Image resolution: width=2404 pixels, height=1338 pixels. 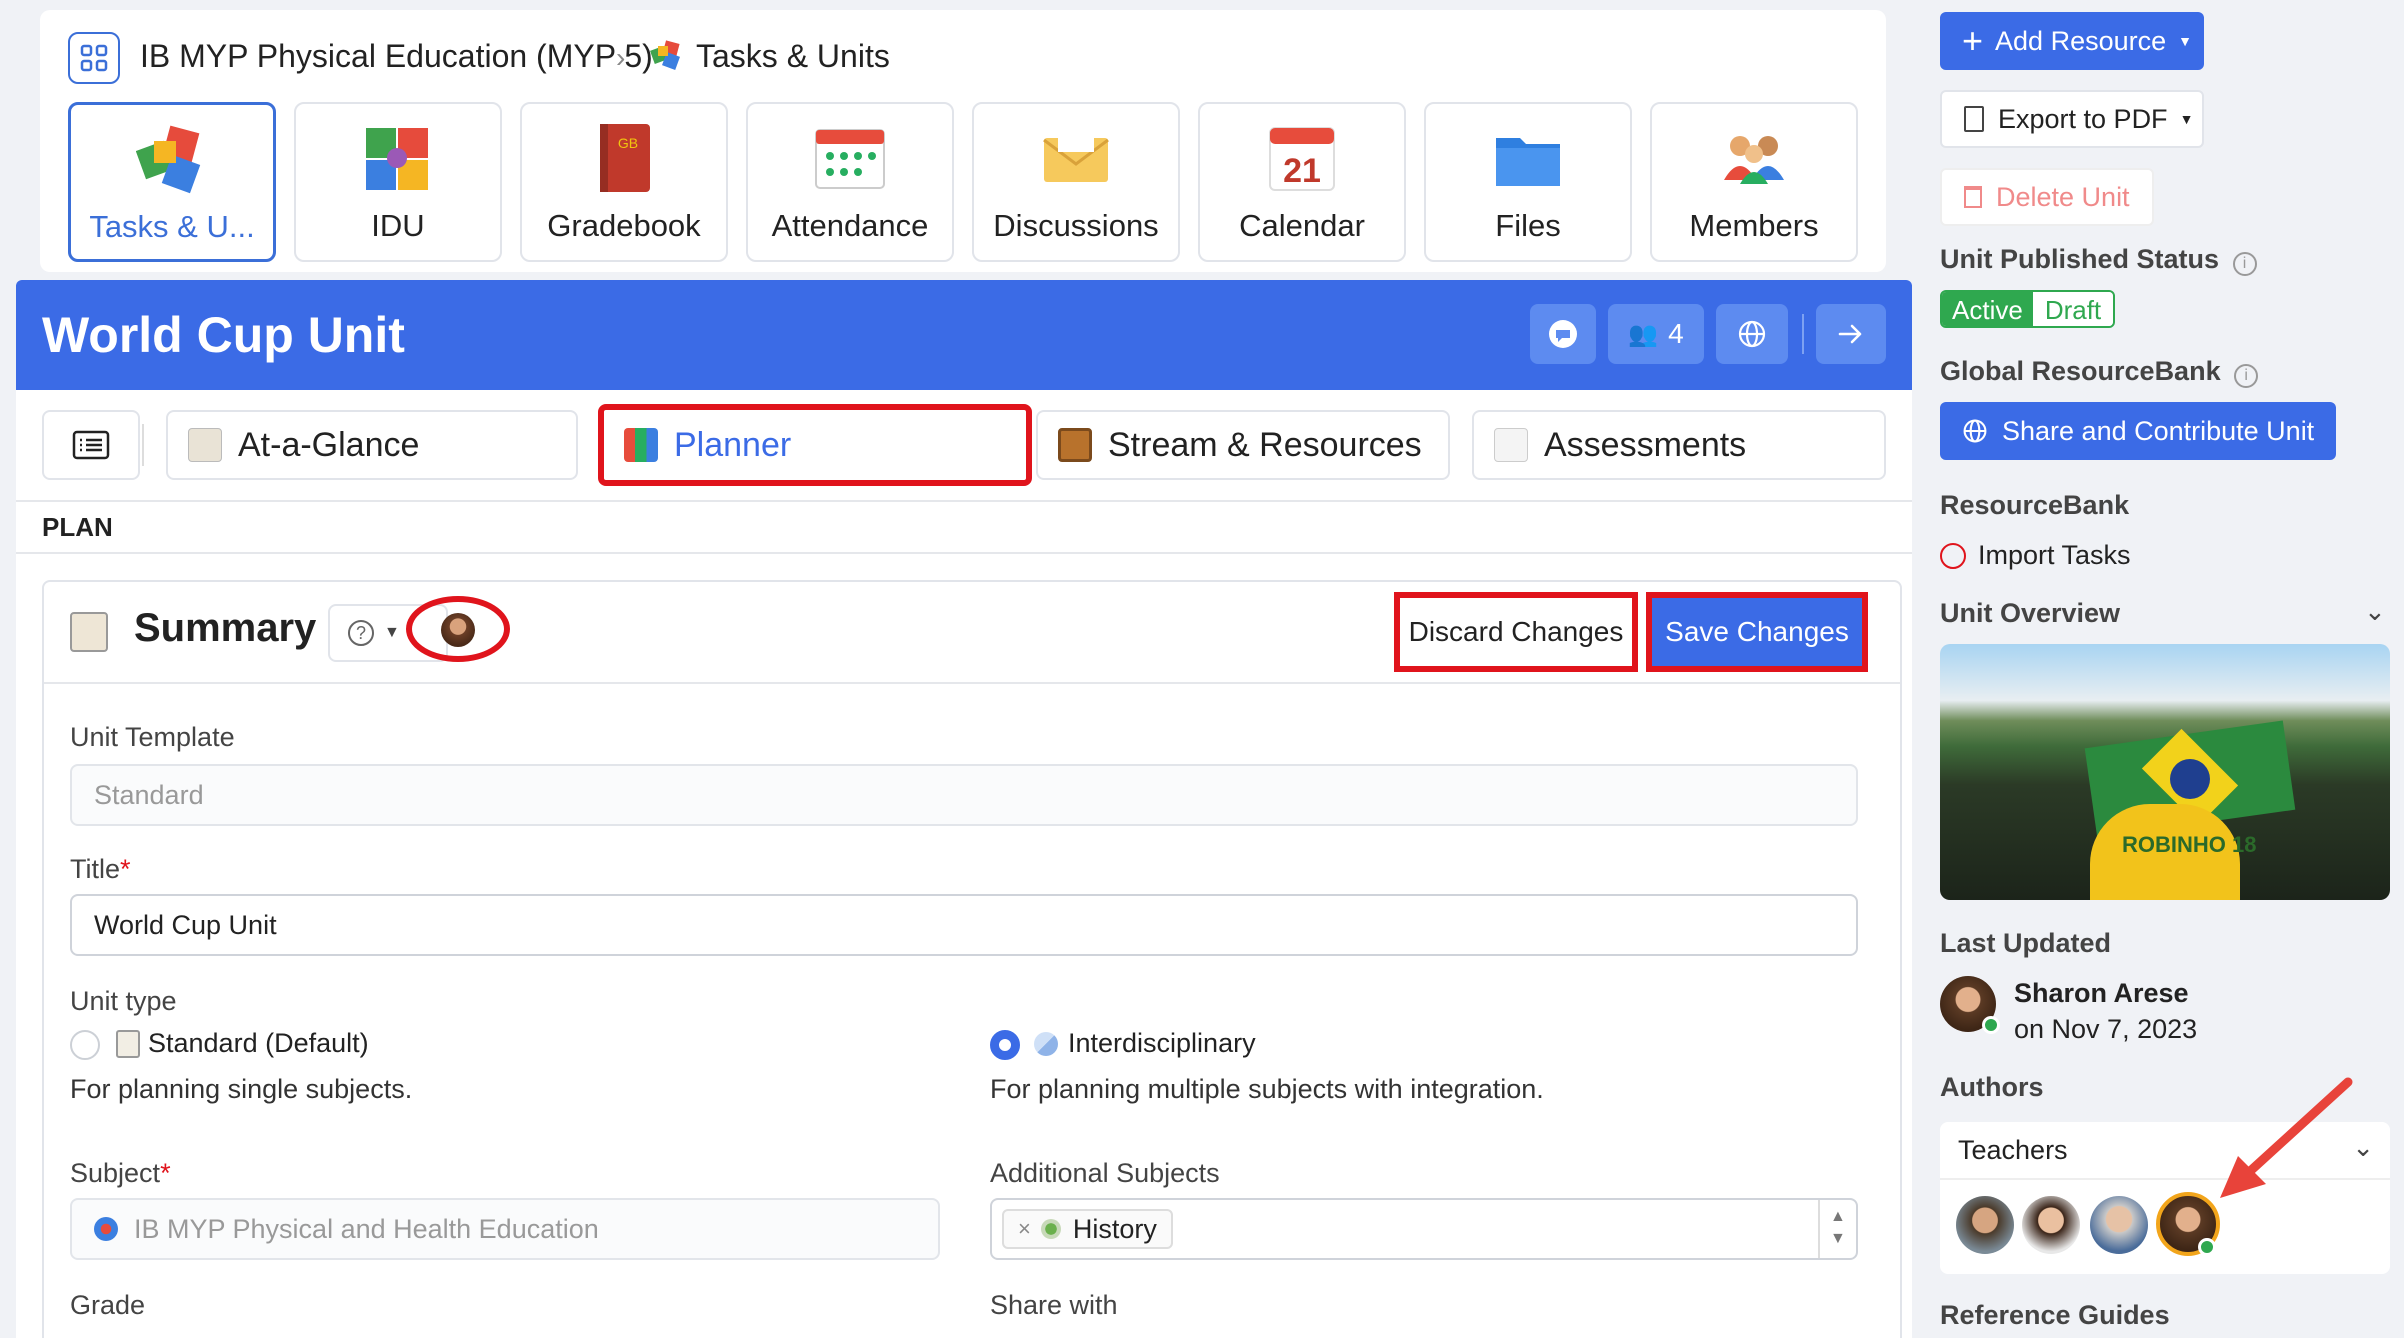 What do you see at coordinates (1754, 225) in the screenshot?
I see `app-tile-label: Members` at bounding box center [1754, 225].